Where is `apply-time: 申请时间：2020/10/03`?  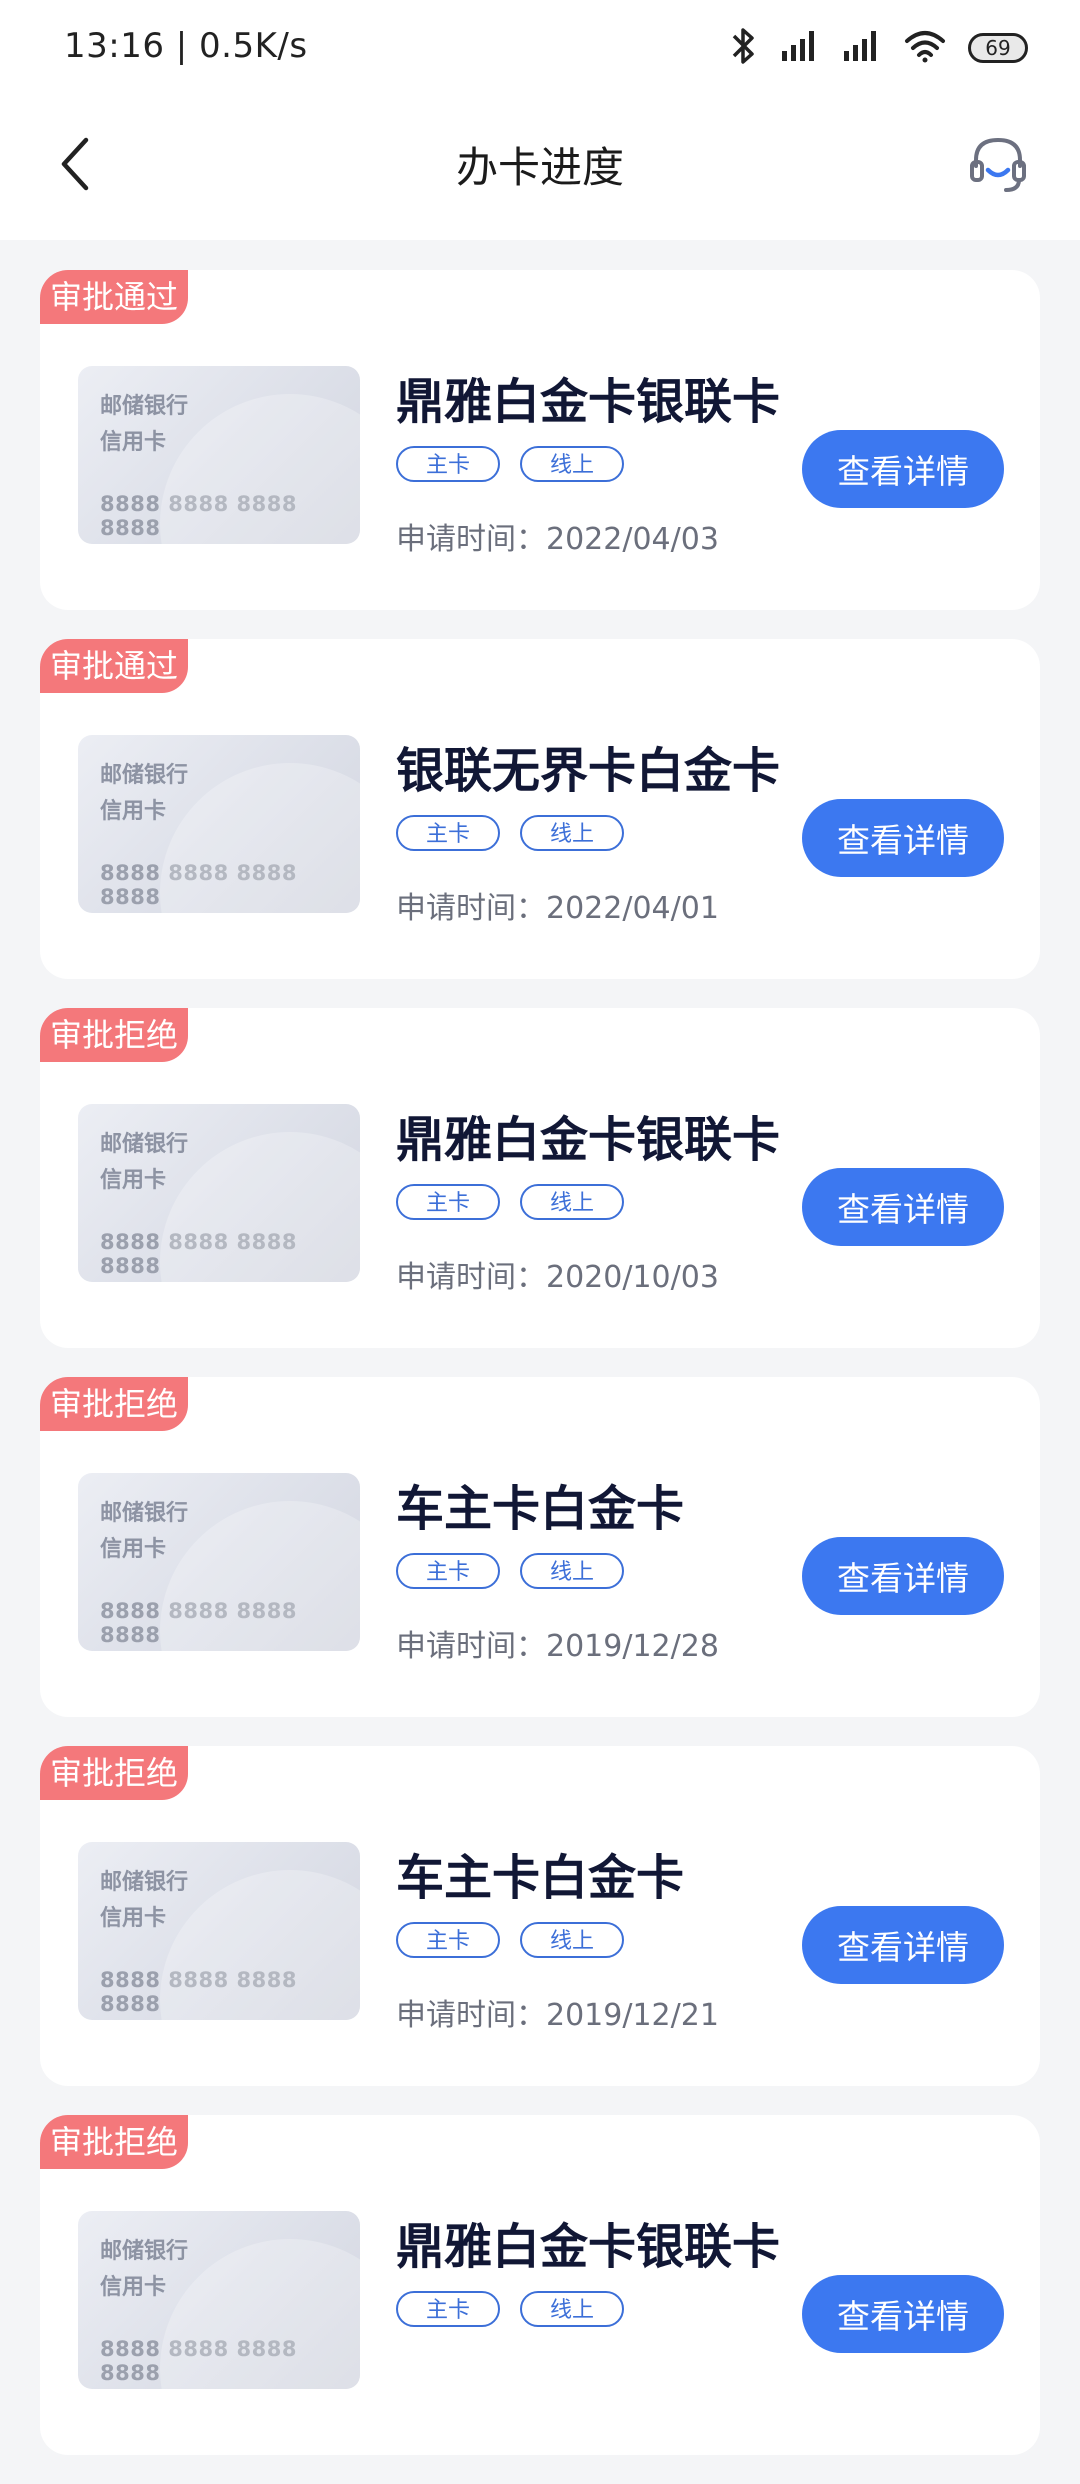
apply-time: 申请时间：2020/10/03 is located at coordinates (557, 1277).